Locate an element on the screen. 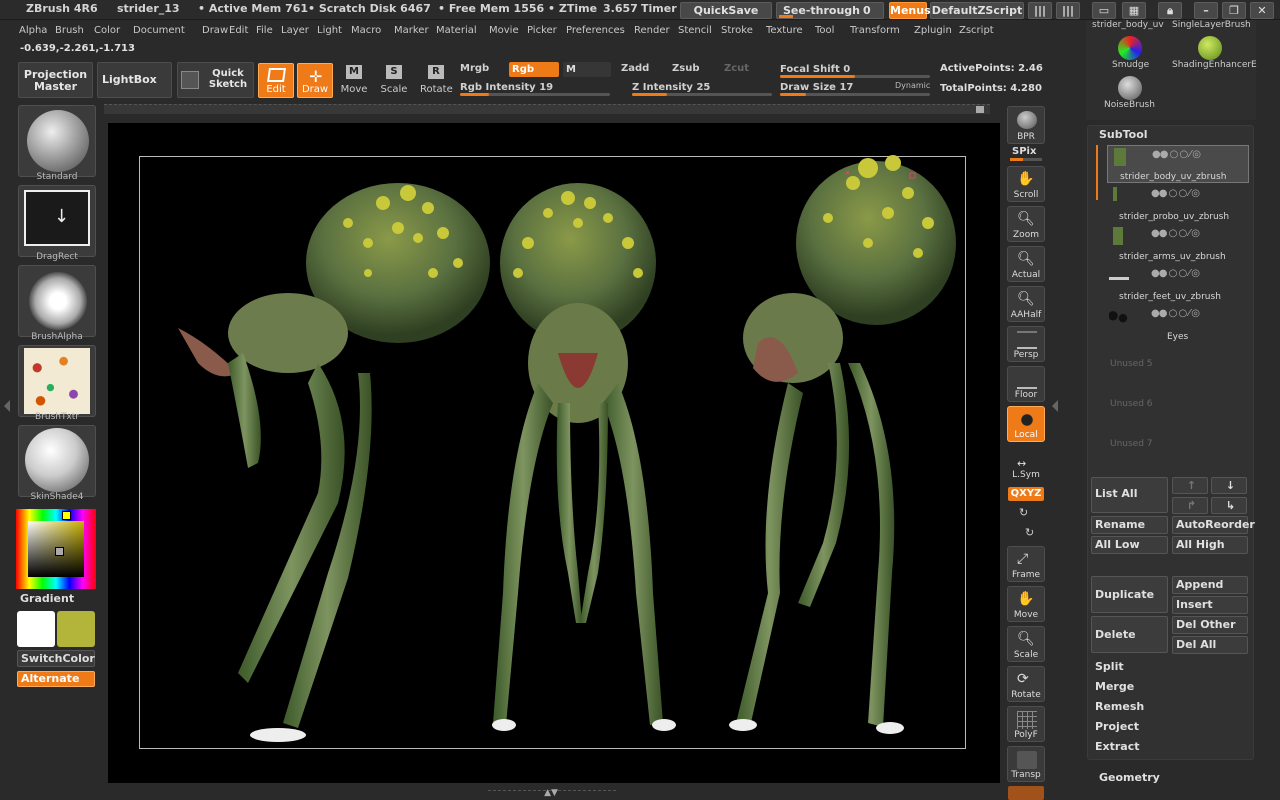  smudge-brush-icon is located at coordinates (1130, 48).